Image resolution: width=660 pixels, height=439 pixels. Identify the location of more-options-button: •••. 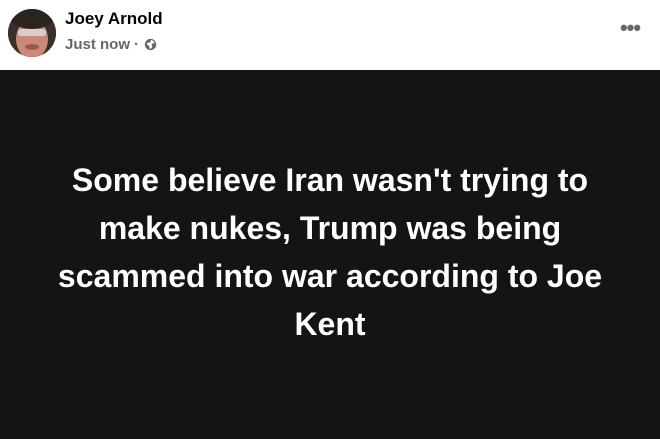
(630, 29).